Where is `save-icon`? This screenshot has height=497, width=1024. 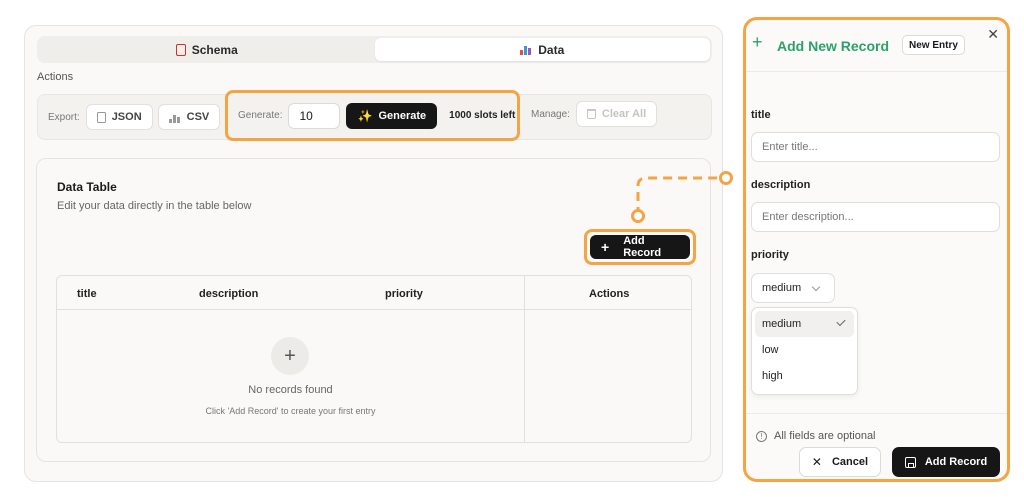
save-icon is located at coordinates (910, 462).